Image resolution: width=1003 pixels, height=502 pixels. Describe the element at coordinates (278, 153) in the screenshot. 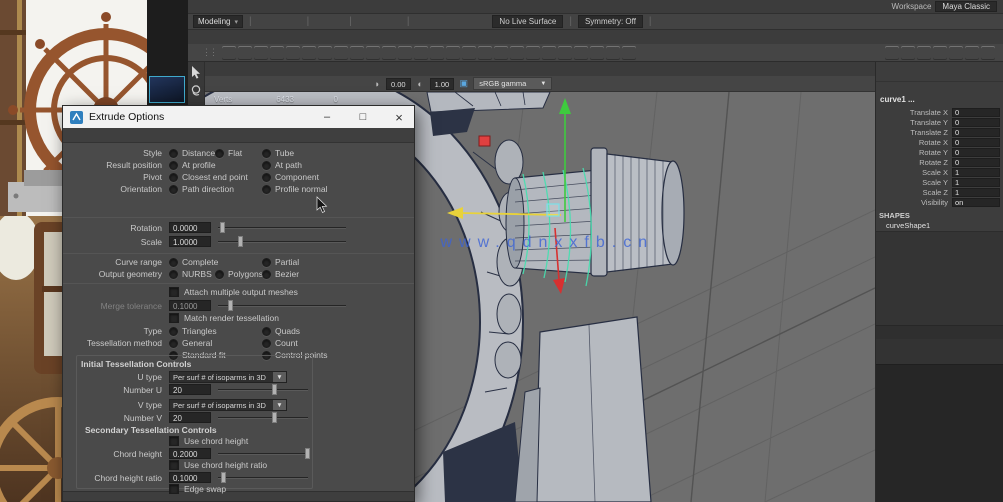

I see `radio-option: Tube` at that location.